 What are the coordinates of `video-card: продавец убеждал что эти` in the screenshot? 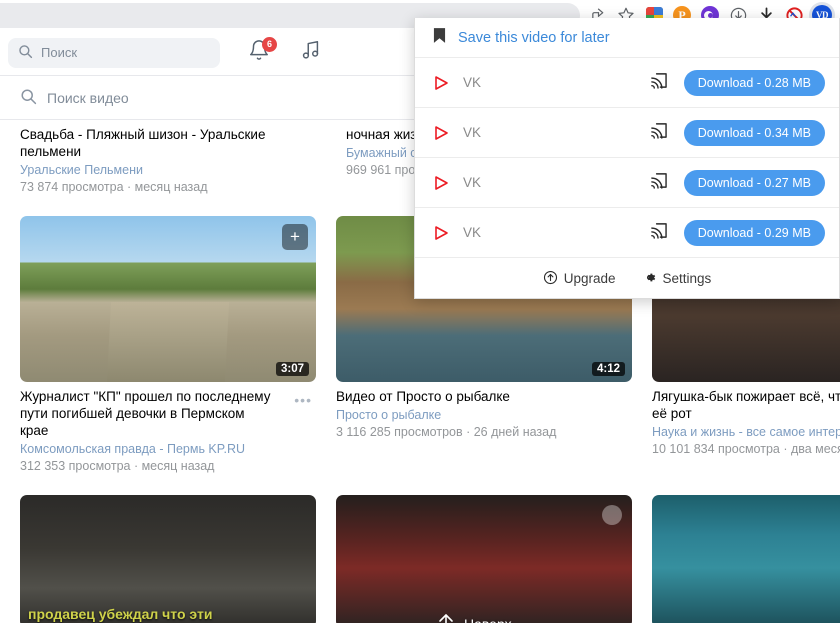 It's located at (168, 559).